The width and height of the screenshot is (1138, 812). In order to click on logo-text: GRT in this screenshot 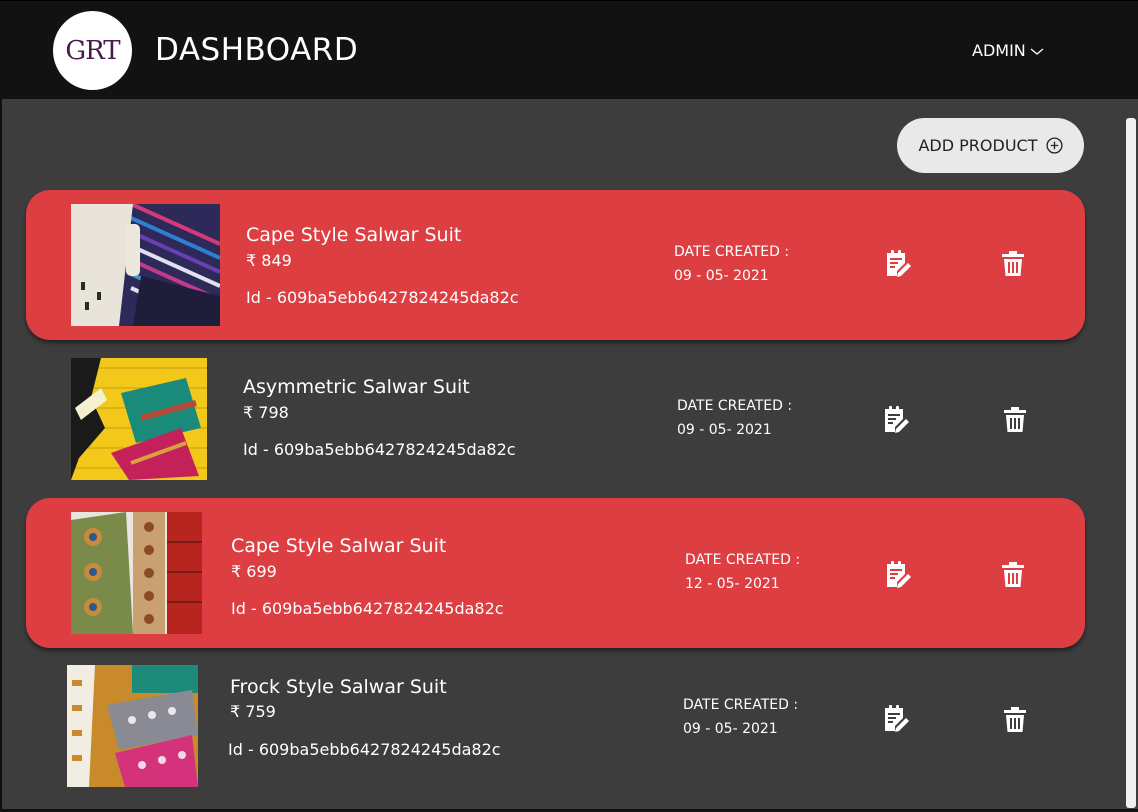, I will do `click(92, 50)`.